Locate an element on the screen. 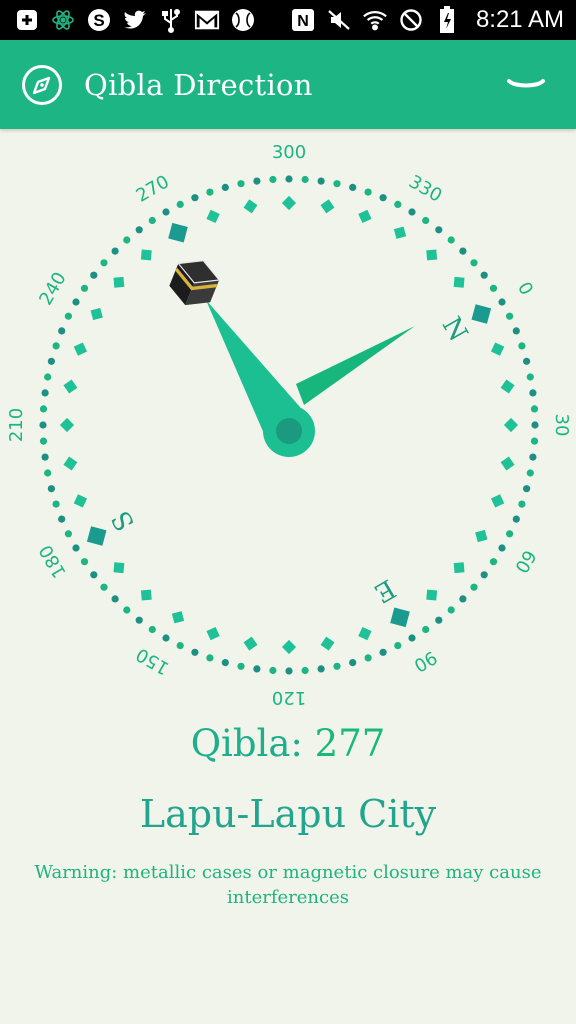  wifi-icon is located at coordinates (375, 20).